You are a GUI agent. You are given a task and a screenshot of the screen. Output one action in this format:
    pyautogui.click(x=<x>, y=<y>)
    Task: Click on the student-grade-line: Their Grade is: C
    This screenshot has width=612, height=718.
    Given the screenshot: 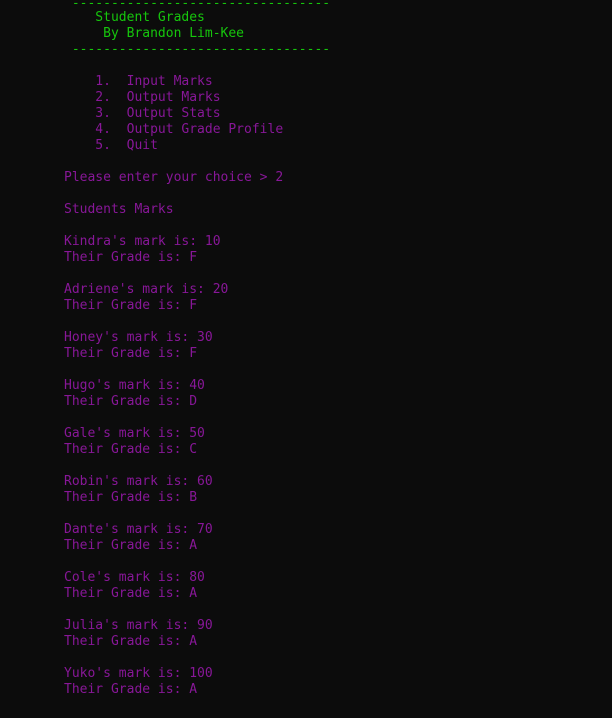 What is the action you would take?
    pyautogui.click(x=131, y=449)
    